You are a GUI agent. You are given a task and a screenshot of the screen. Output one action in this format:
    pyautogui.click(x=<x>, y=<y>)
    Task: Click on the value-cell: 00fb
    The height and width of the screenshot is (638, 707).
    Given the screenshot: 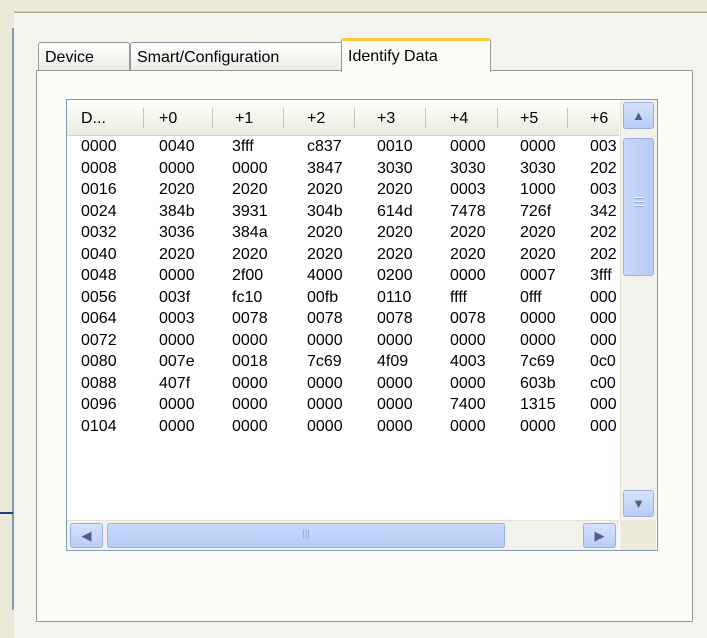 What is the action you would take?
    pyautogui.click(x=323, y=297)
    